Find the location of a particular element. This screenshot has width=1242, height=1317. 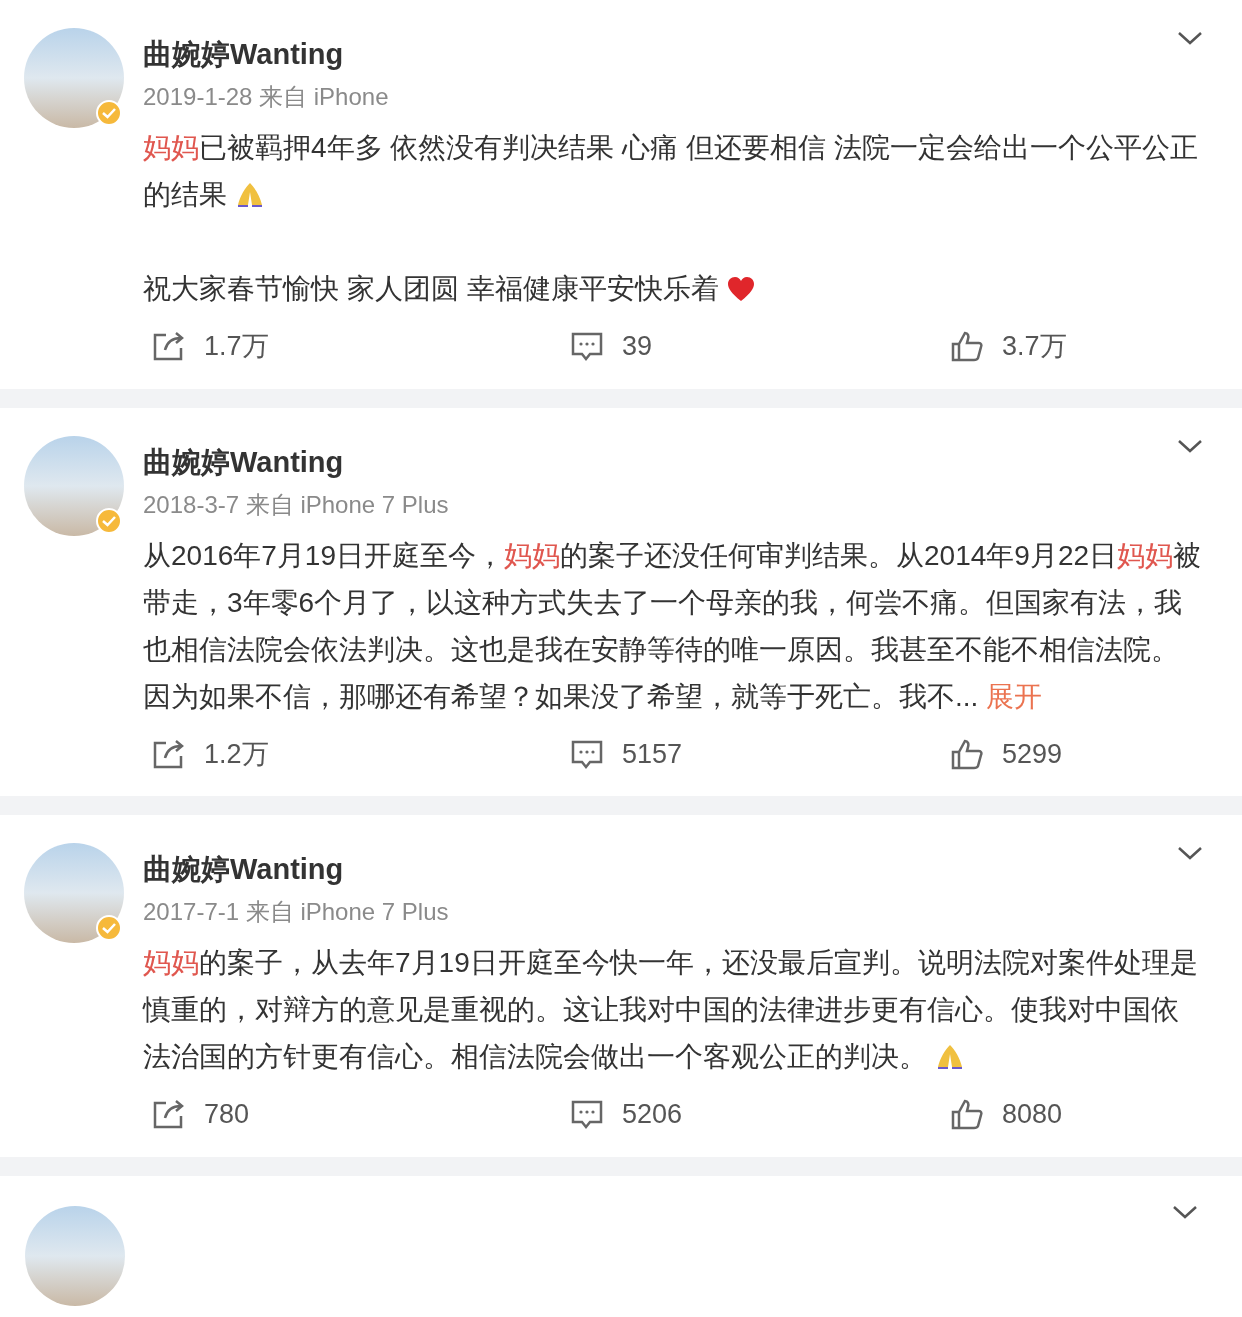

repost-count: 1.7万 is located at coordinates (236, 346).